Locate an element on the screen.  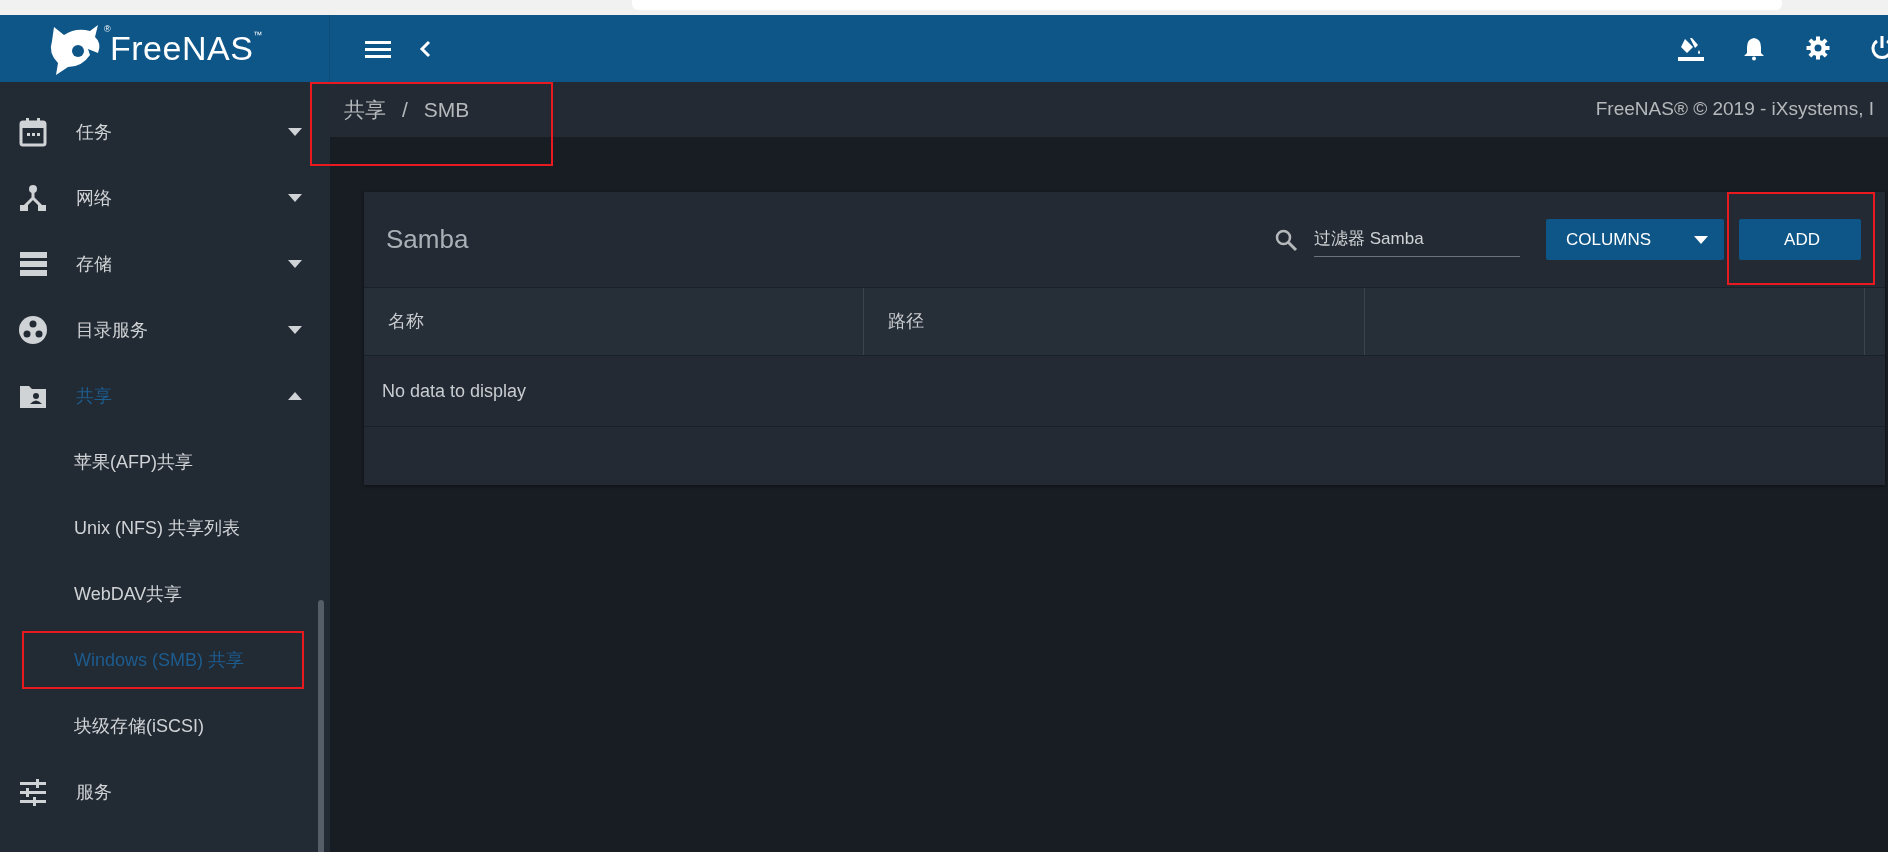
back-icon is located at coordinates (425, 48).